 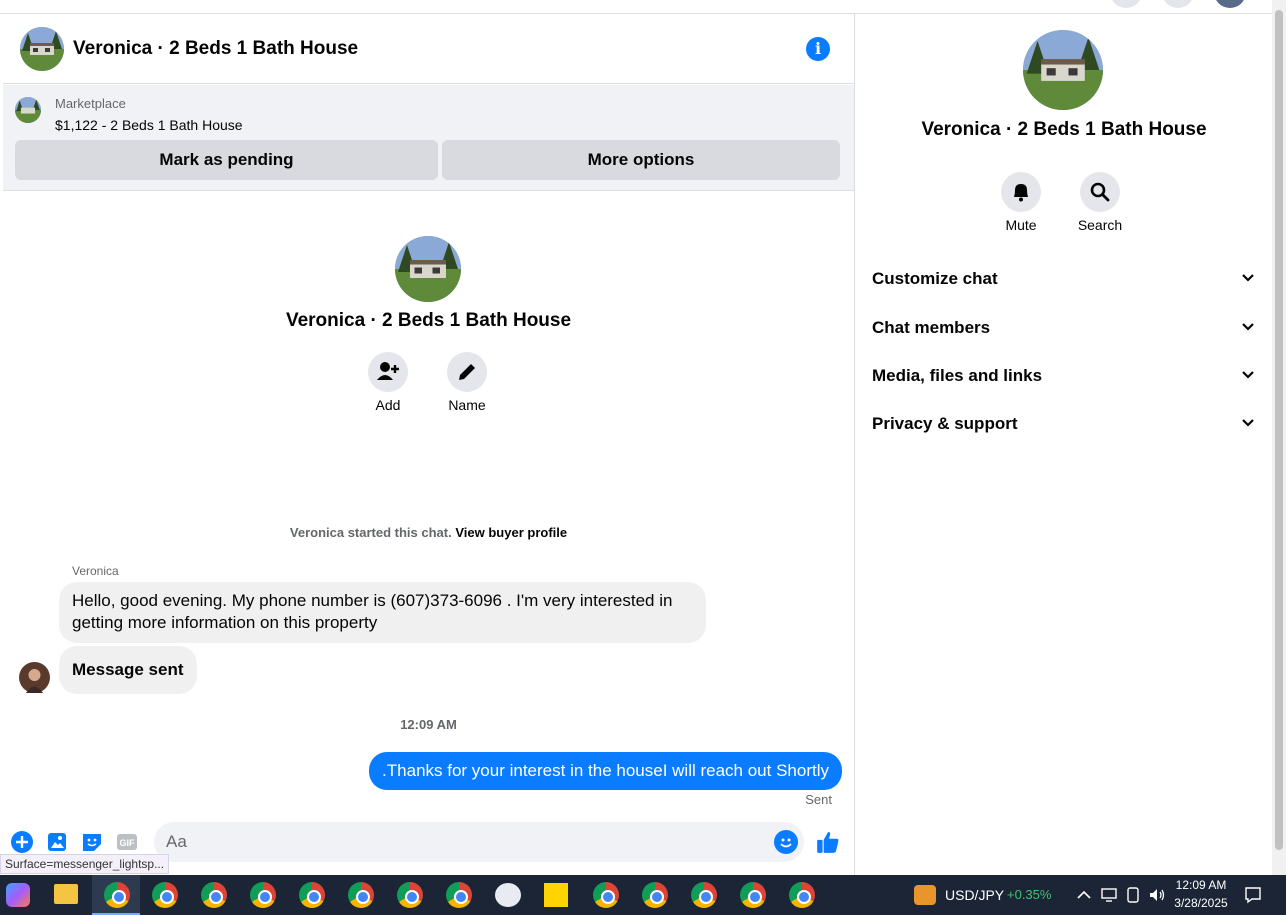 What do you see at coordinates (18, 895) in the screenshot?
I see `copilot-icon` at bounding box center [18, 895].